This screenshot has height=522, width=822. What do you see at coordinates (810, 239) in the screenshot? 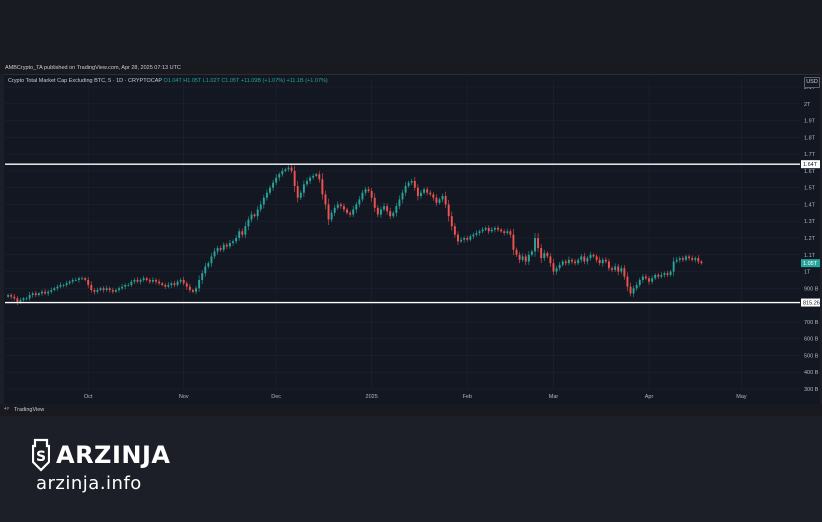
I see `y-tick-label: 1.2T` at bounding box center [810, 239].